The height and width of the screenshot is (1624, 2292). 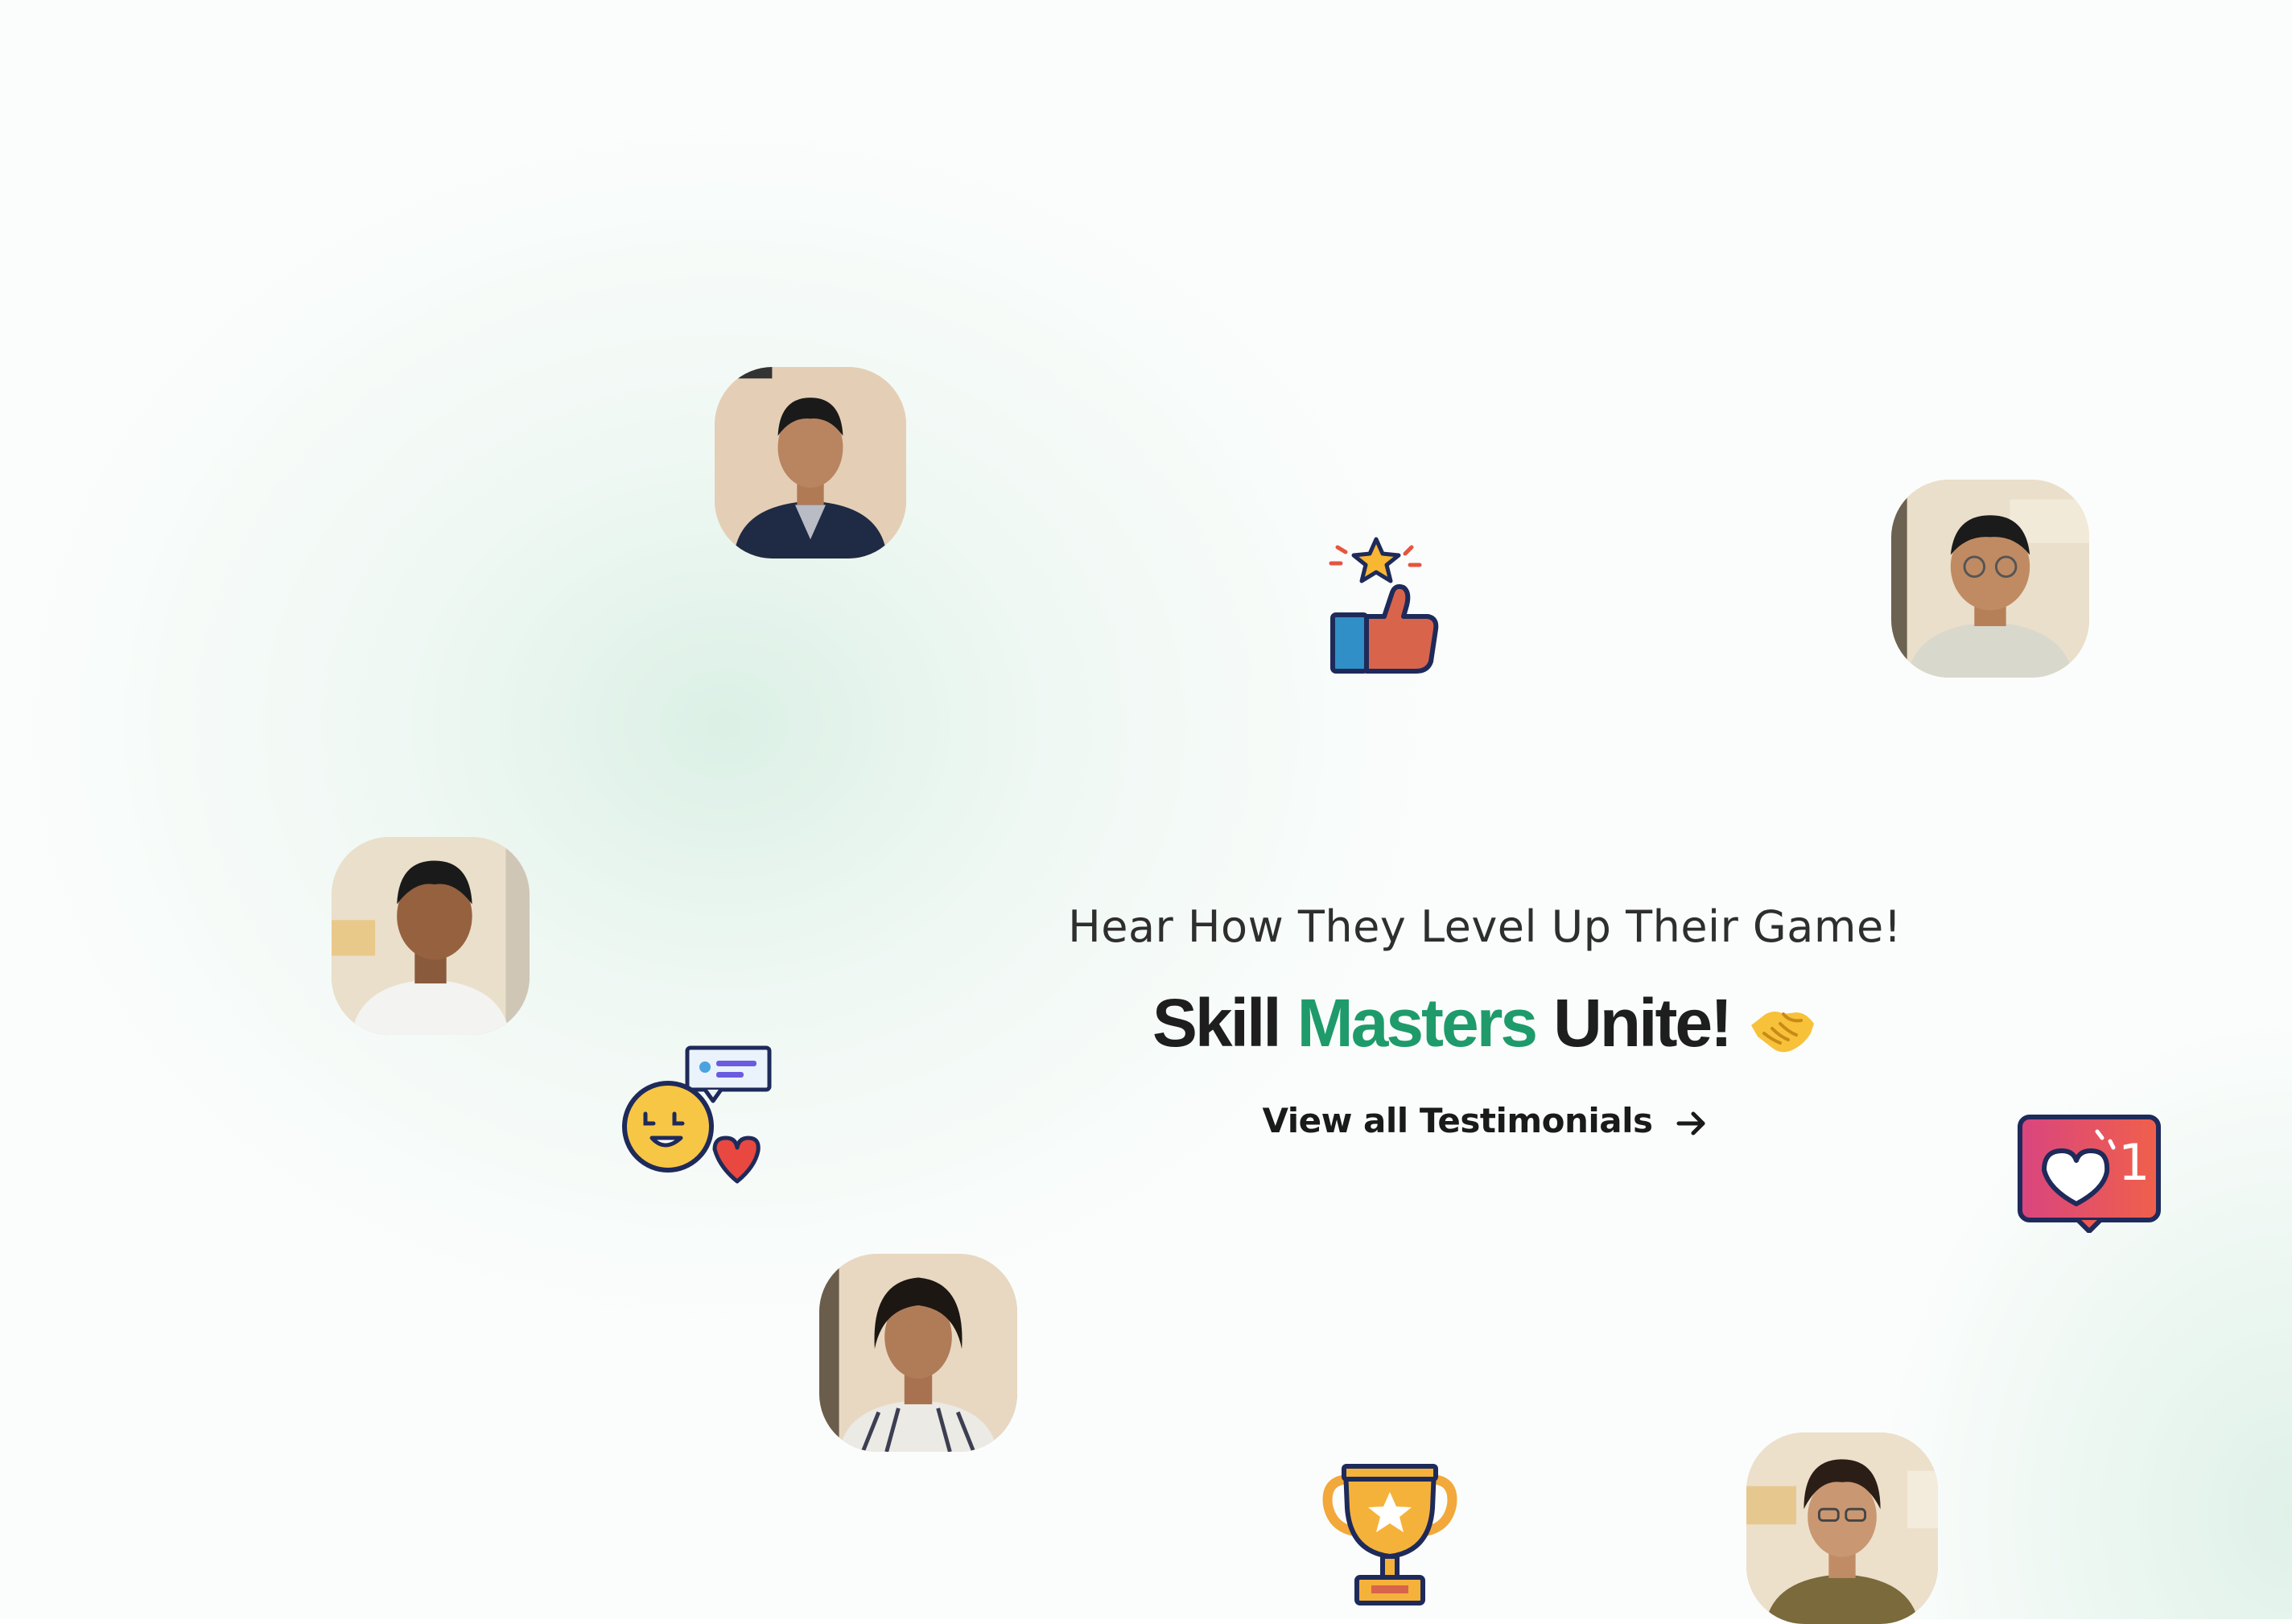 I want to click on heart-notification-icon: 1, so click(x=2089, y=1173).